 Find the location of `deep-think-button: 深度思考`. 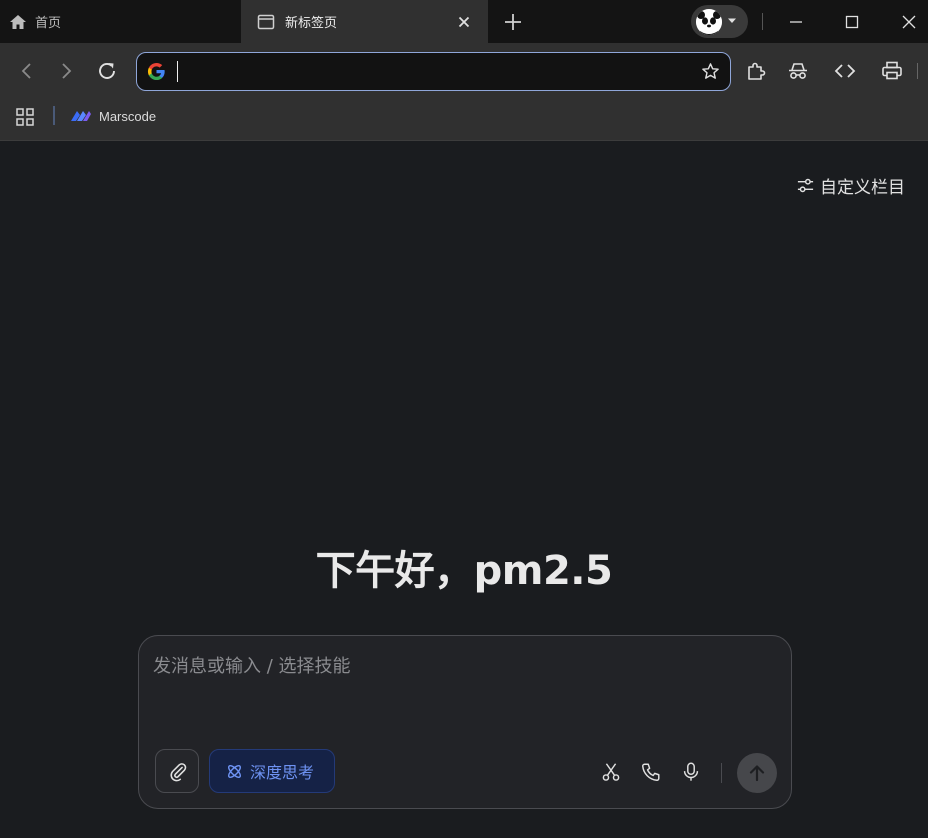

deep-think-button: 深度思考 is located at coordinates (272, 771).